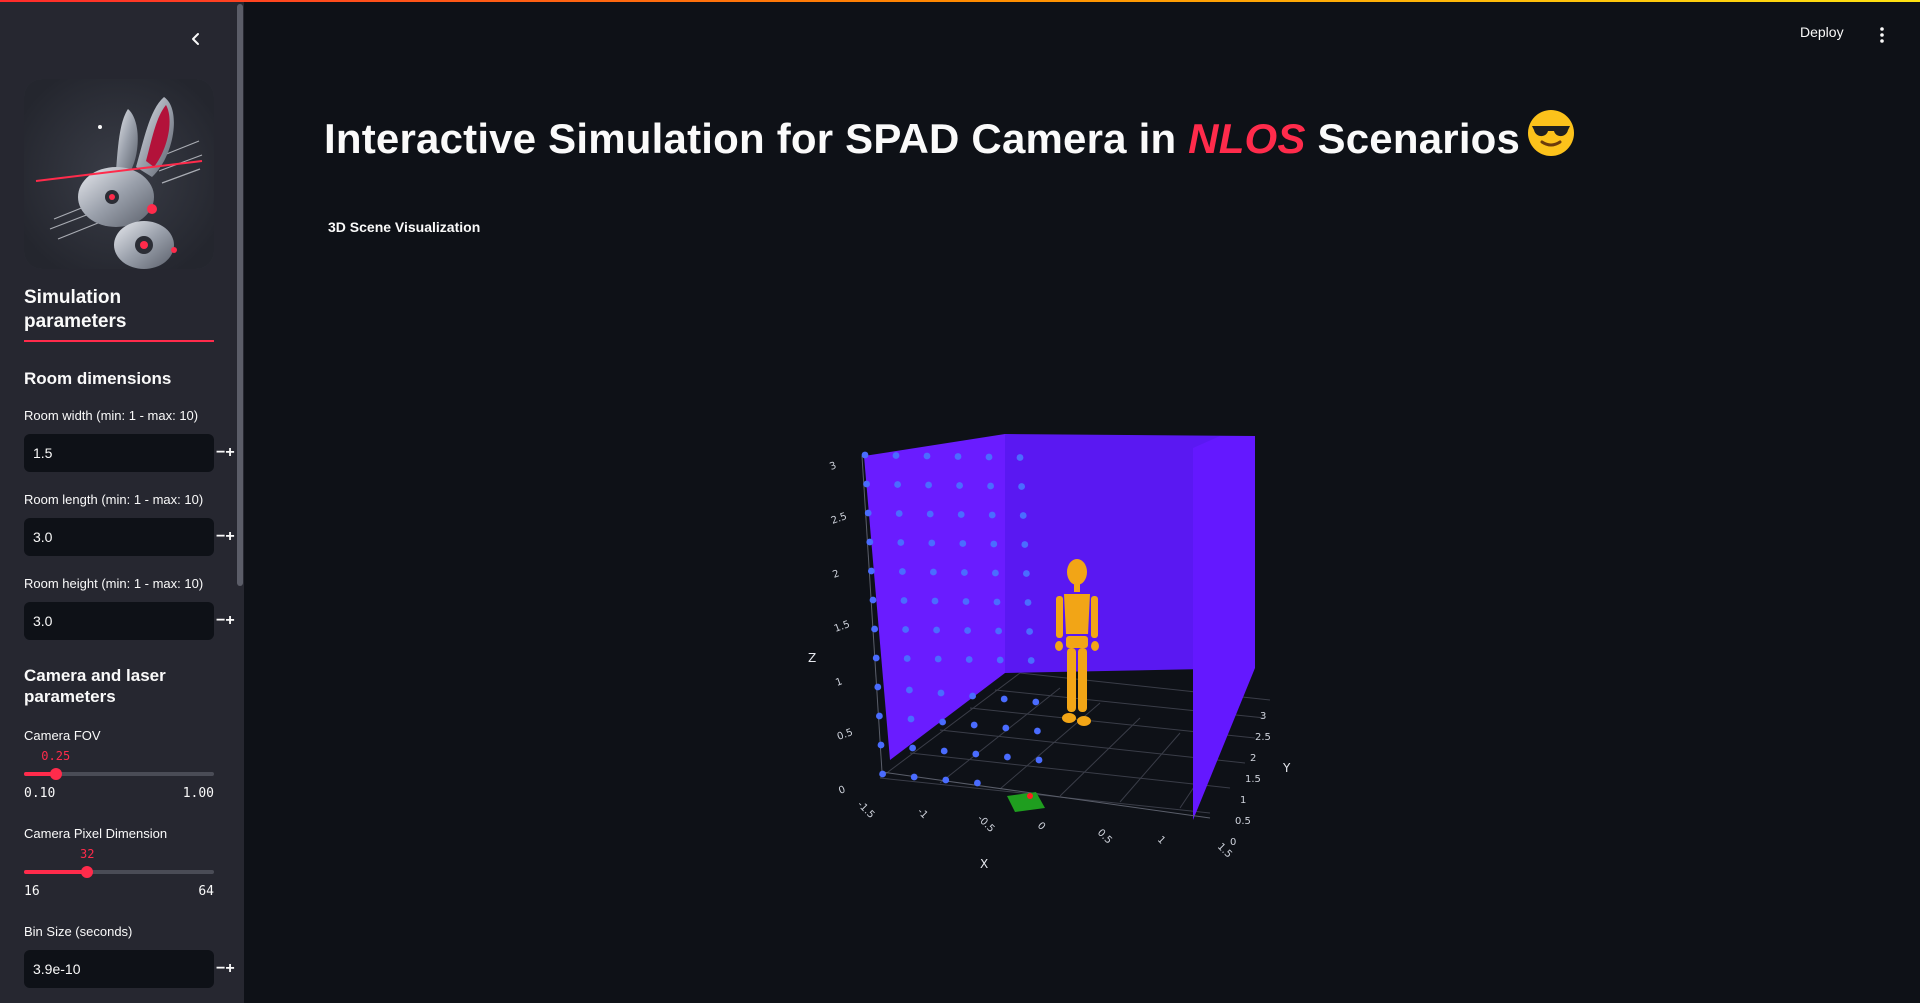 This screenshot has width=1920, height=1003. What do you see at coordinates (229, 537) in the screenshot?
I see `room-length-increment-button: +` at bounding box center [229, 537].